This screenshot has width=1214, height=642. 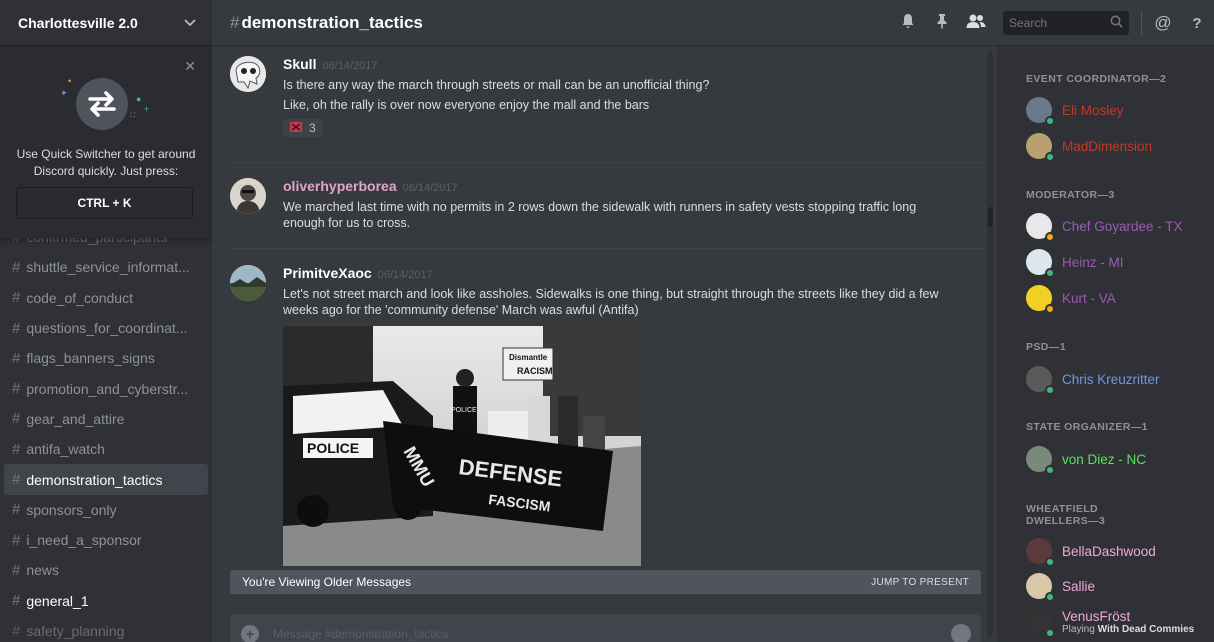 What do you see at coordinates (1109, 551) in the screenshot?
I see `member-name: BellaDashwood` at bounding box center [1109, 551].